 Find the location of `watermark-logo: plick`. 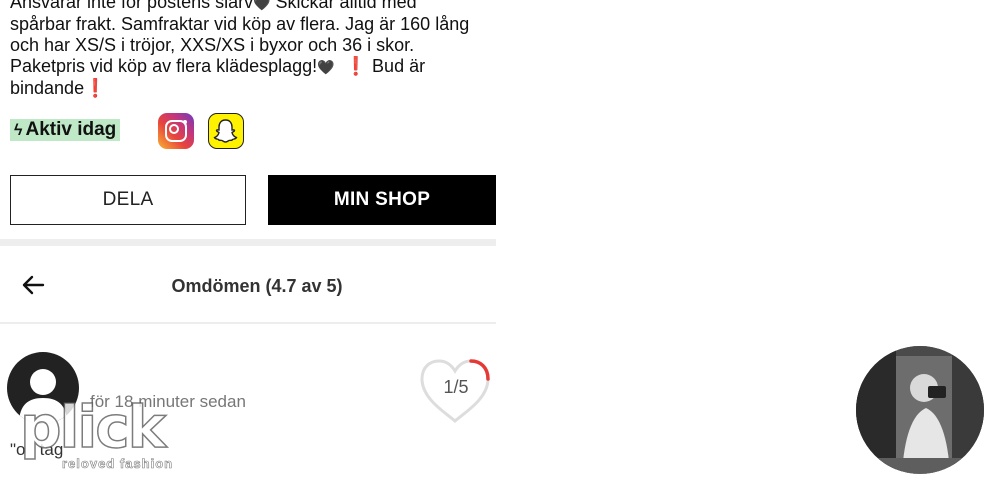

watermark-logo: plick is located at coordinates (93, 427).